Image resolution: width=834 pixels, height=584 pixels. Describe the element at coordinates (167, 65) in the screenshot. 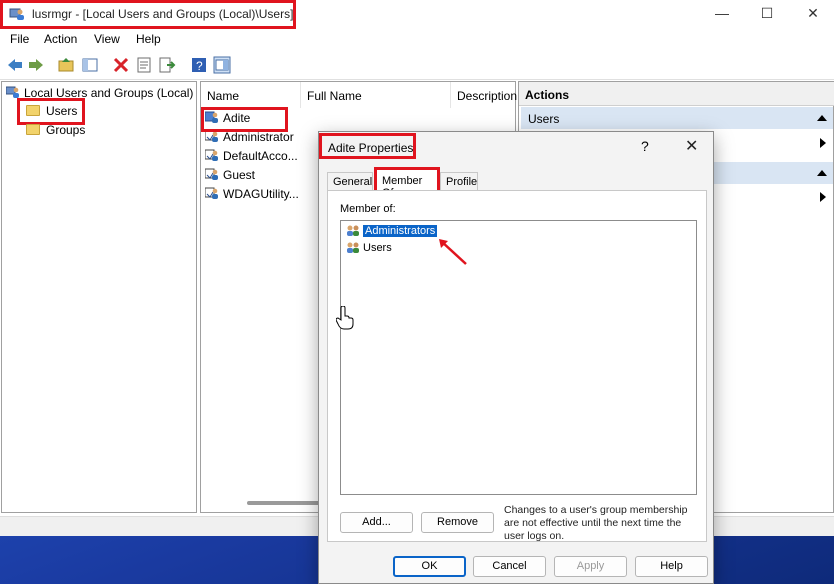

I see `export-list-icon` at that location.